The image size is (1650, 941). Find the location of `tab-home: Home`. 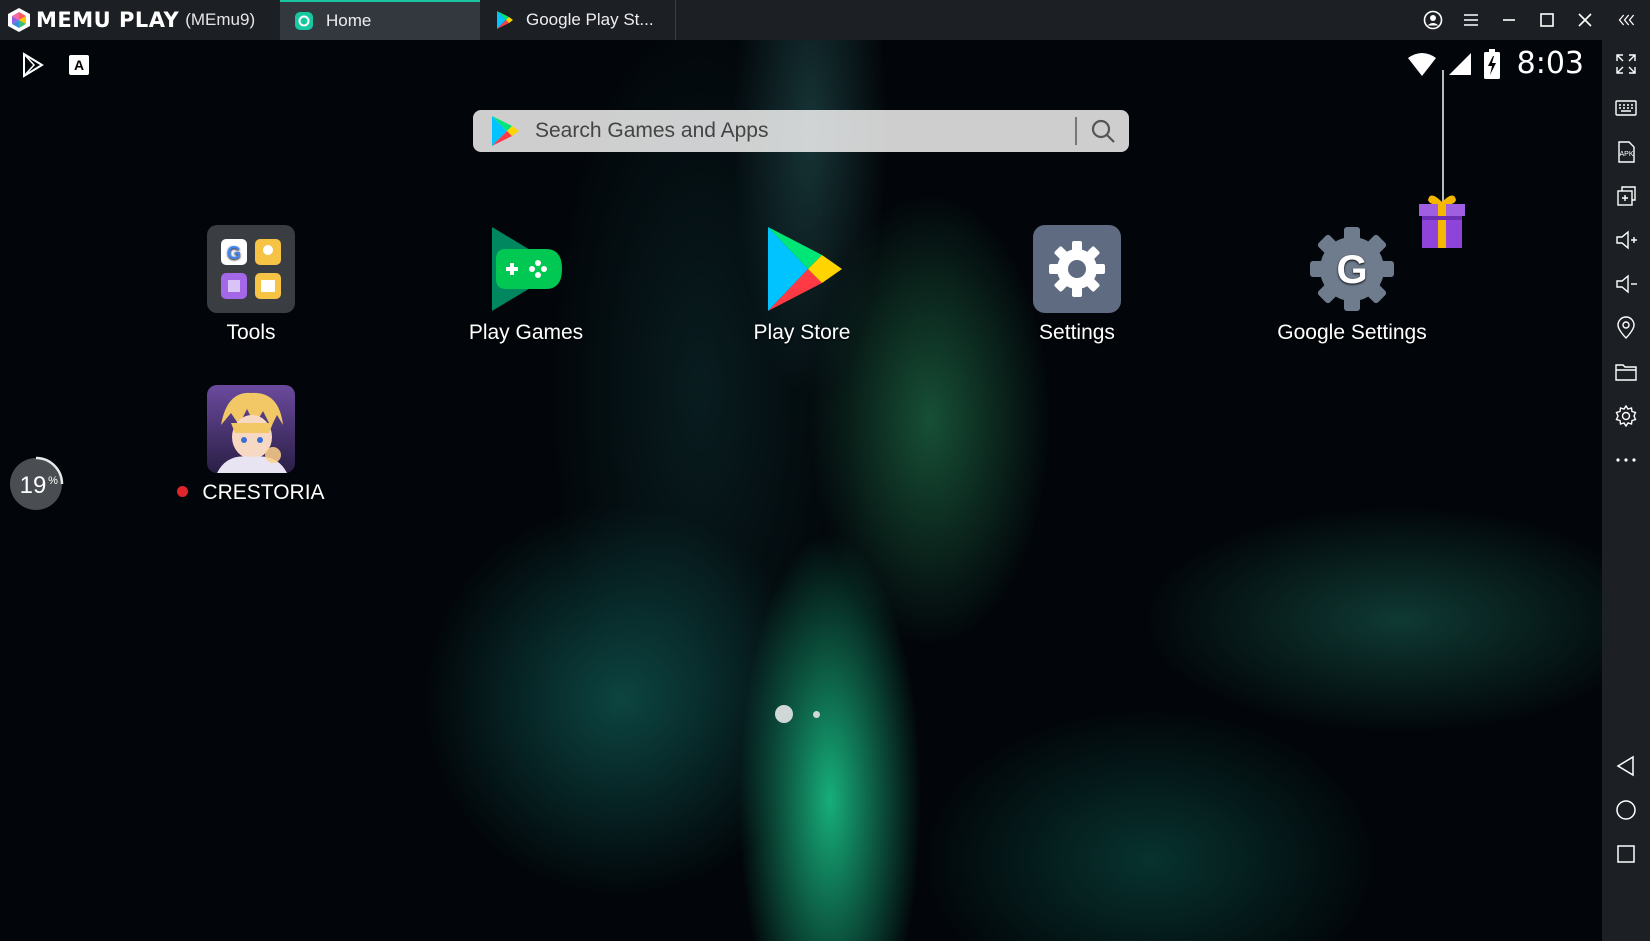

tab-home: Home is located at coordinates (380, 20).